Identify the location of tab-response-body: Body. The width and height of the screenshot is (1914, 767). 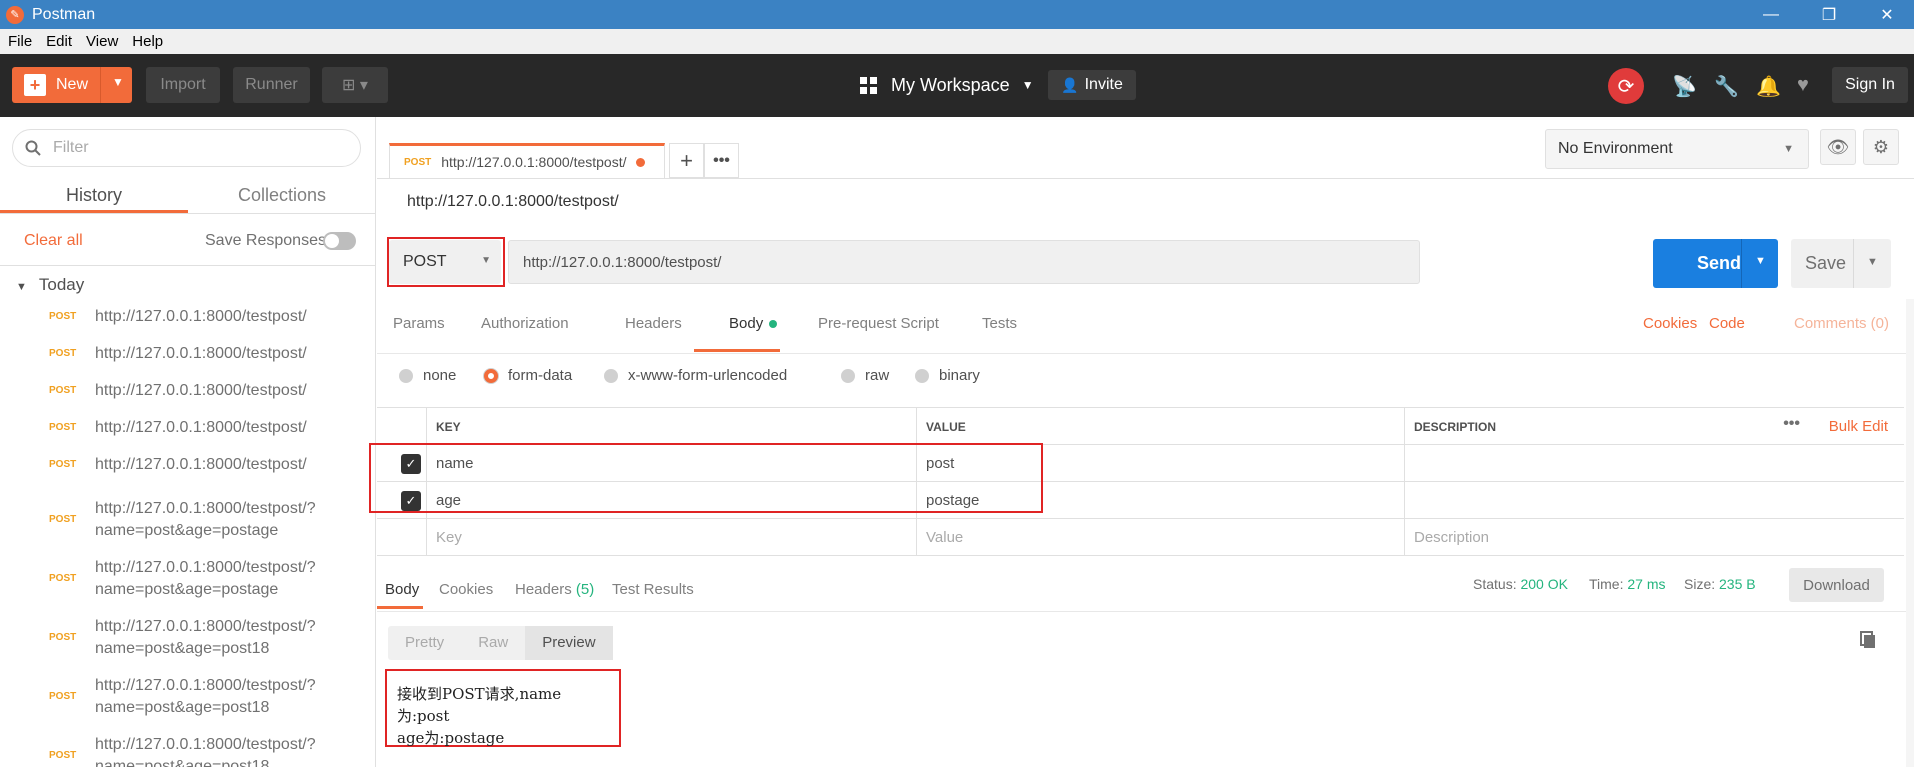
(402, 589).